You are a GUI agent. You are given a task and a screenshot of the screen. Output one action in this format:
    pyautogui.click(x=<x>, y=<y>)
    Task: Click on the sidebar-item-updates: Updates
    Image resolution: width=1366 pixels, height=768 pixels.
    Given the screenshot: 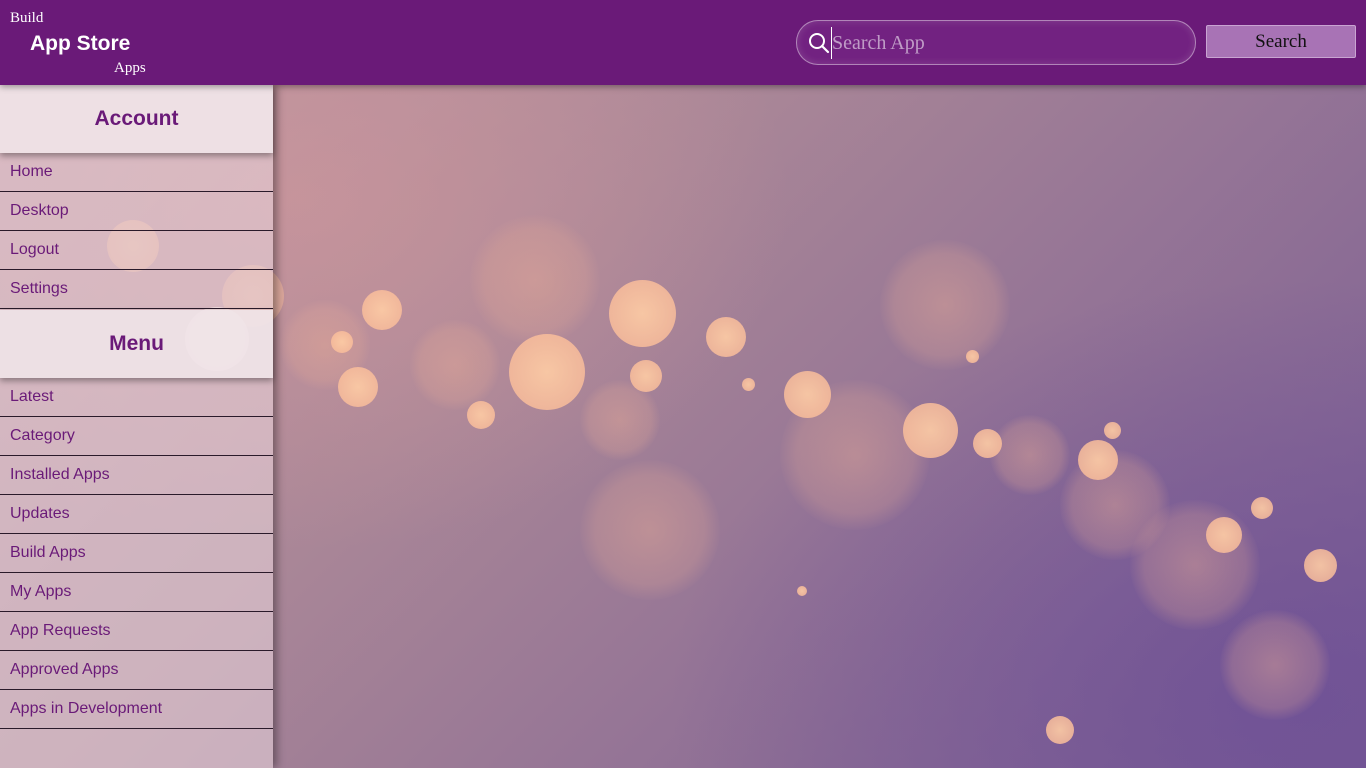 What is the action you would take?
    pyautogui.click(x=136, y=514)
    